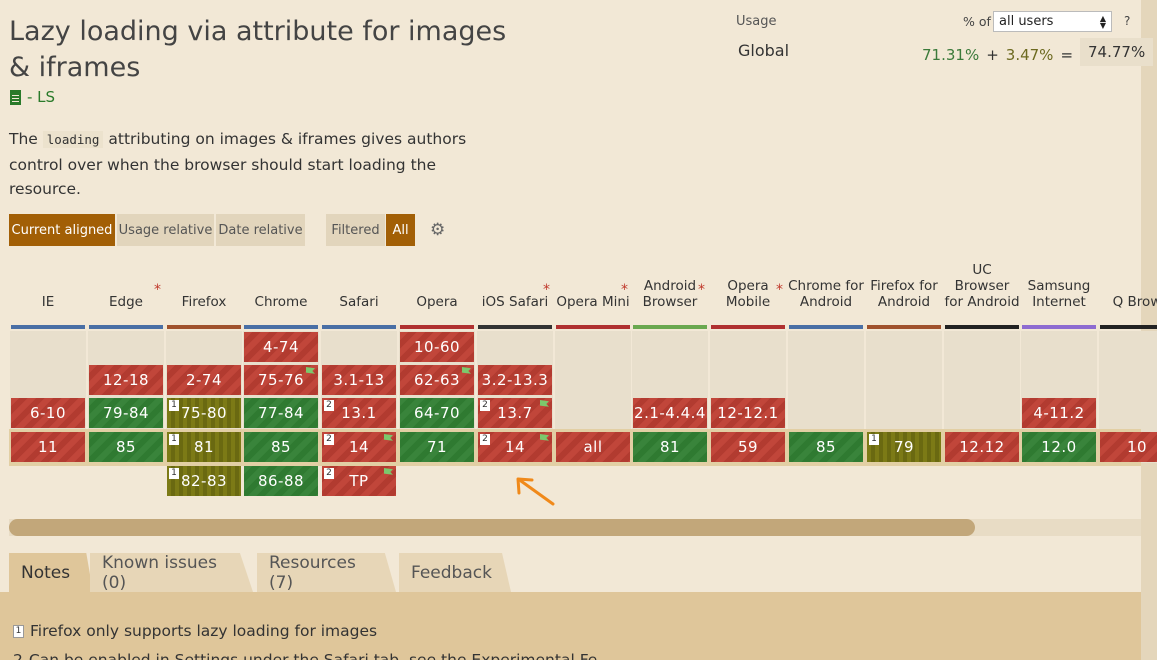 This screenshot has height=660, width=1157. What do you see at coordinates (904, 447) in the screenshot?
I see `support-cell: 79 1` at bounding box center [904, 447].